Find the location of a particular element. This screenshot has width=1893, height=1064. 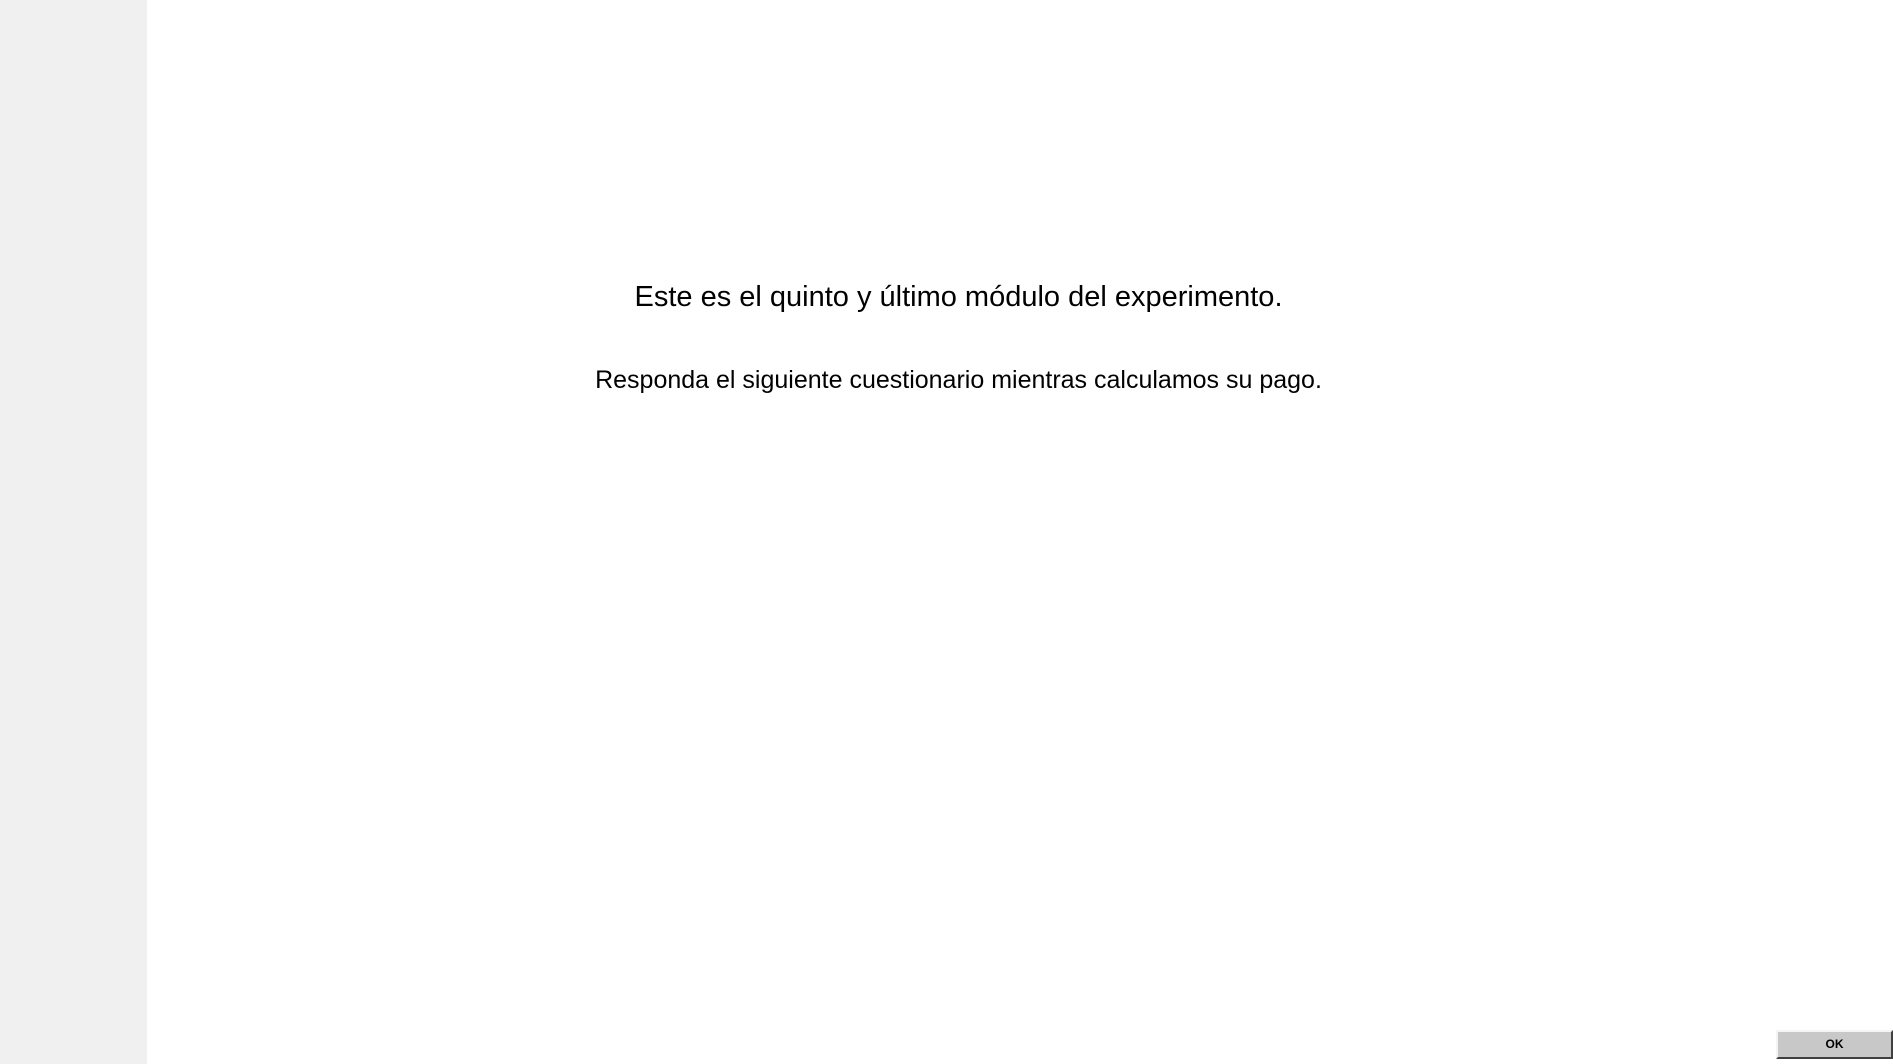

left-panel is located at coordinates (73, 532).